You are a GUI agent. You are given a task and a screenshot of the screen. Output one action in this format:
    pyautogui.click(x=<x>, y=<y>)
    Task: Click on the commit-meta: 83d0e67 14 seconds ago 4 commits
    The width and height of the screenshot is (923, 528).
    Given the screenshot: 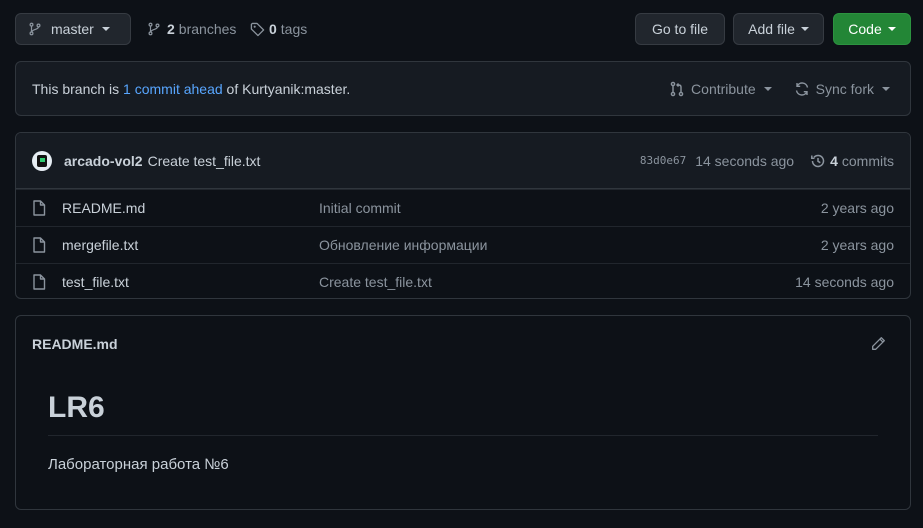 What is the action you would take?
    pyautogui.click(x=767, y=160)
    